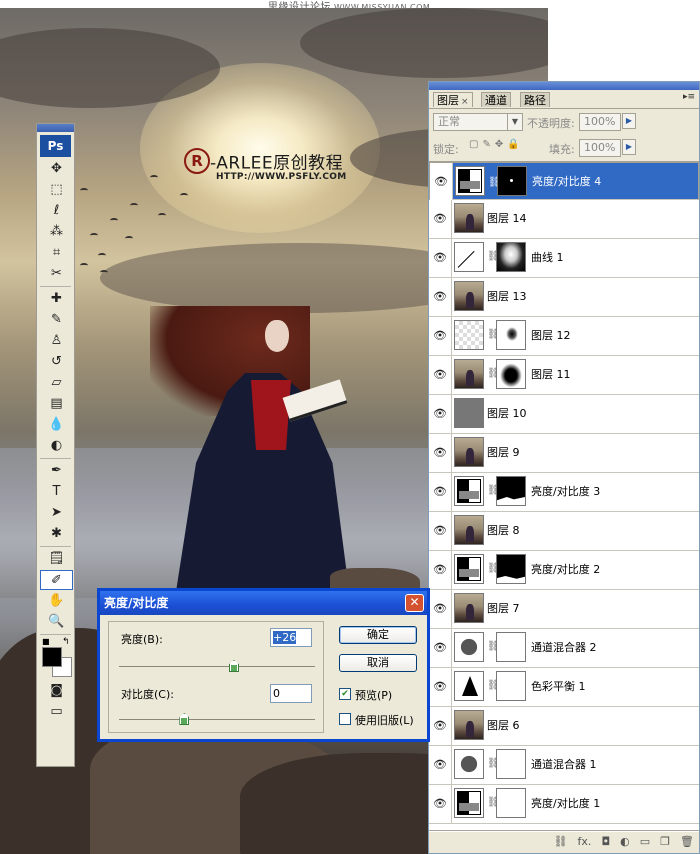 The height and width of the screenshot is (854, 700). What do you see at coordinates (217, 666) in the screenshot?
I see `brightness-slider-track` at bounding box center [217, 666].